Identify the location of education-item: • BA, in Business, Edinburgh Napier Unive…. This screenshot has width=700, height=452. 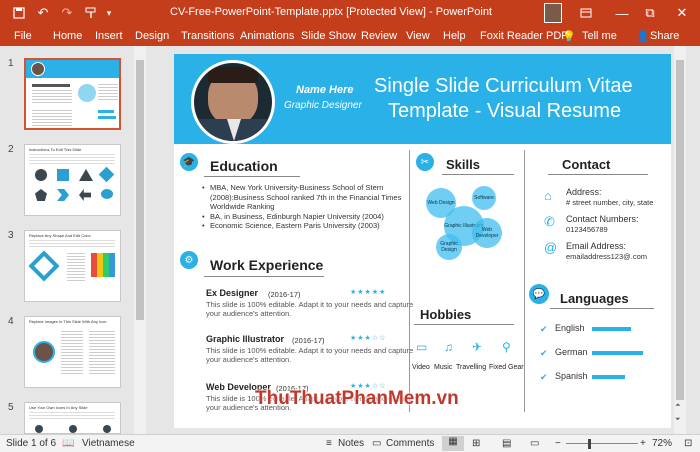
(293, 216).